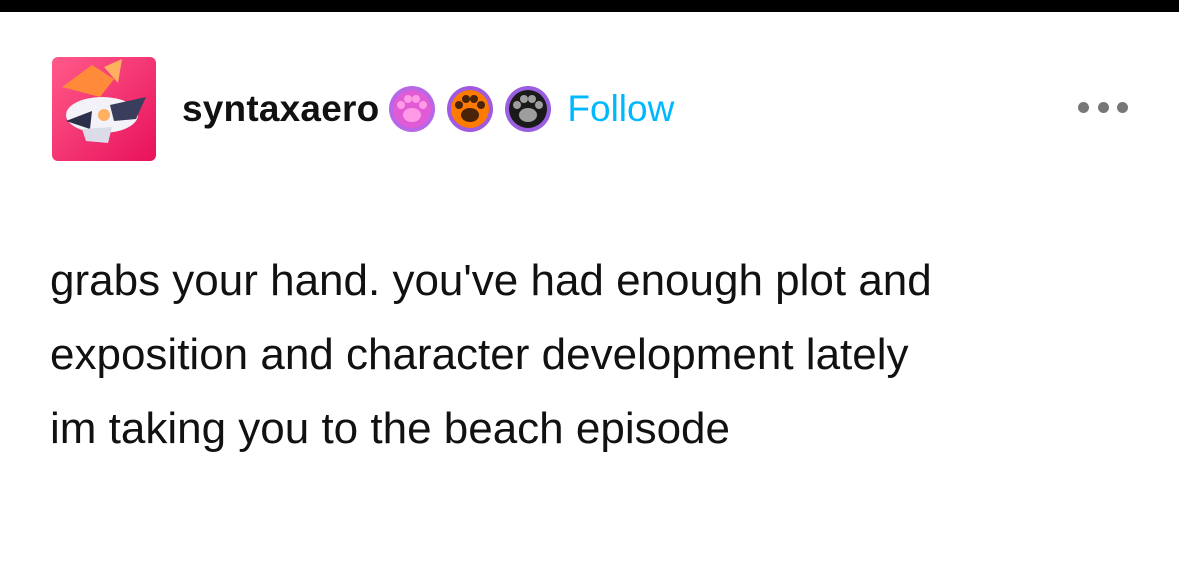  What do you see at coordinates (412, 109) in the screenshot?
I see `paw-badge-pink-icon` at bounding box center [412, 109].